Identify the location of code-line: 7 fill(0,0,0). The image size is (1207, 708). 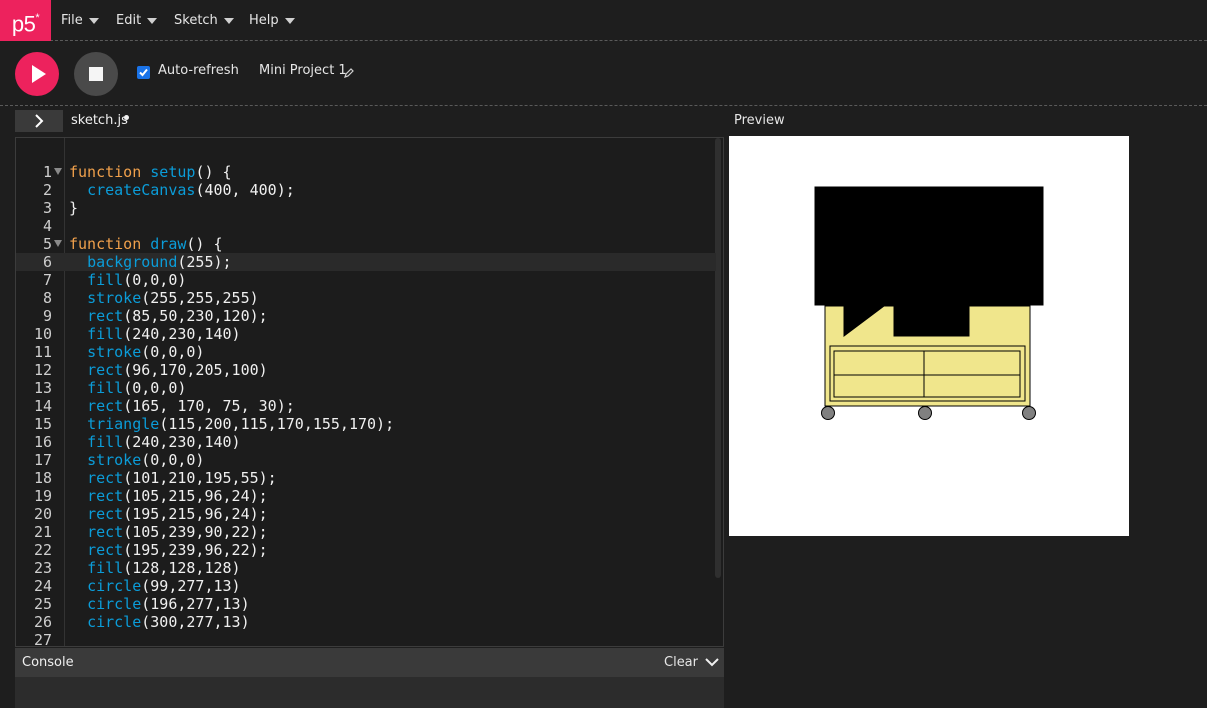
(366, 280).